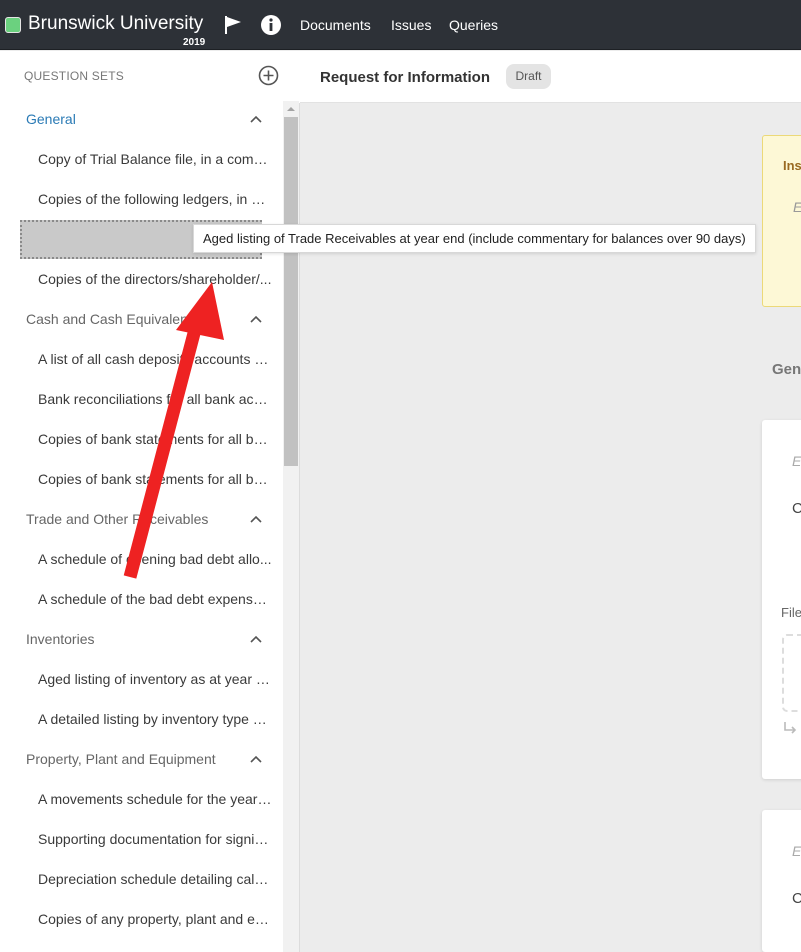  I want to click on section-label: Trade and Other Receivables, so click(117, 519).